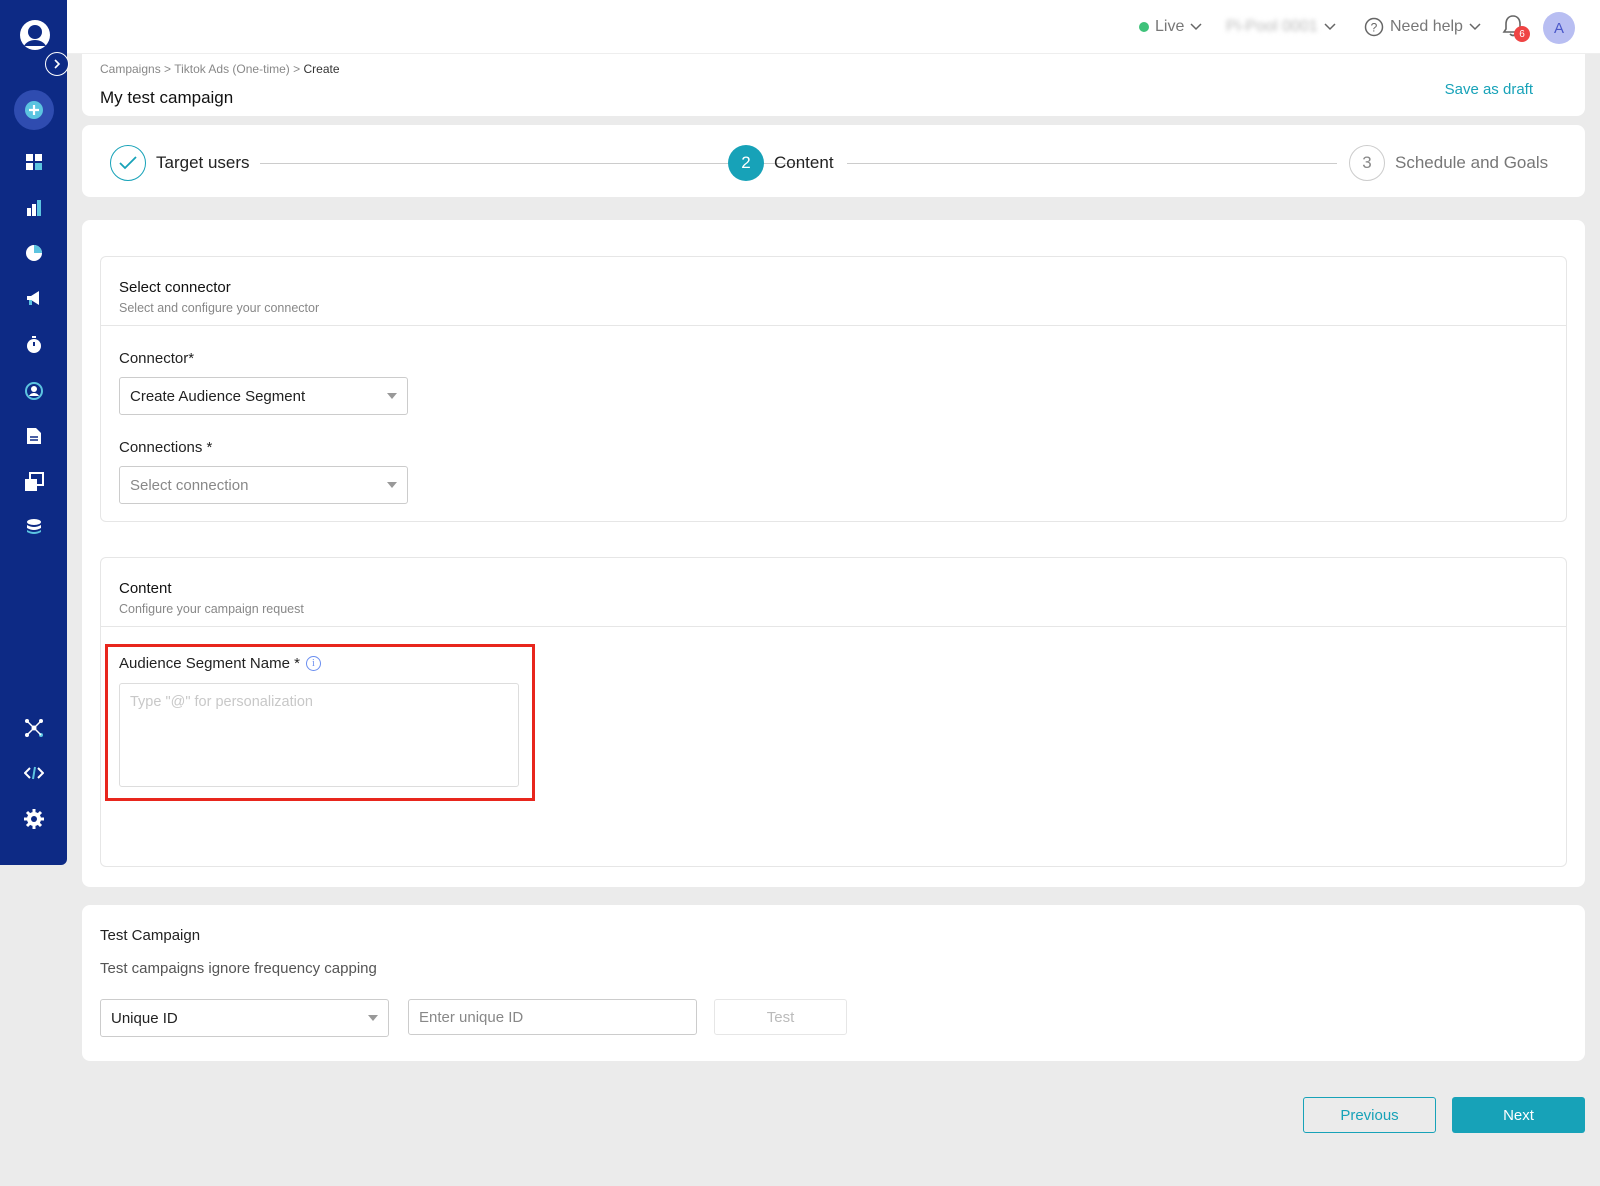 Image resolution: width=1600 pixels, height=1186 pixels. Describe the element at coordinates (804, 162) in the screenshot. I see `step-label: Content` at that location.